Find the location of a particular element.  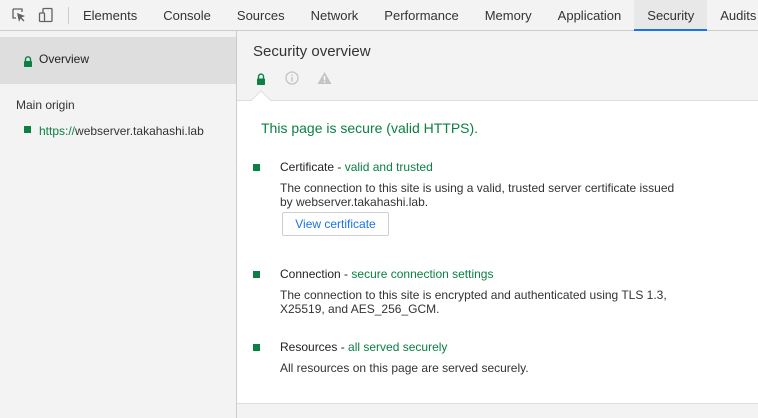

toolbar-divider is located at coordinates (68, 15).